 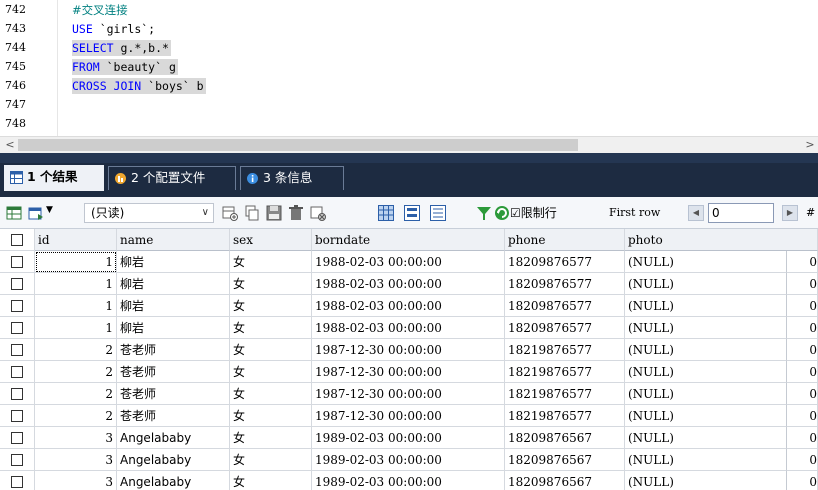 I want to click on select-all-checkbox, so click(x=17, y=240).